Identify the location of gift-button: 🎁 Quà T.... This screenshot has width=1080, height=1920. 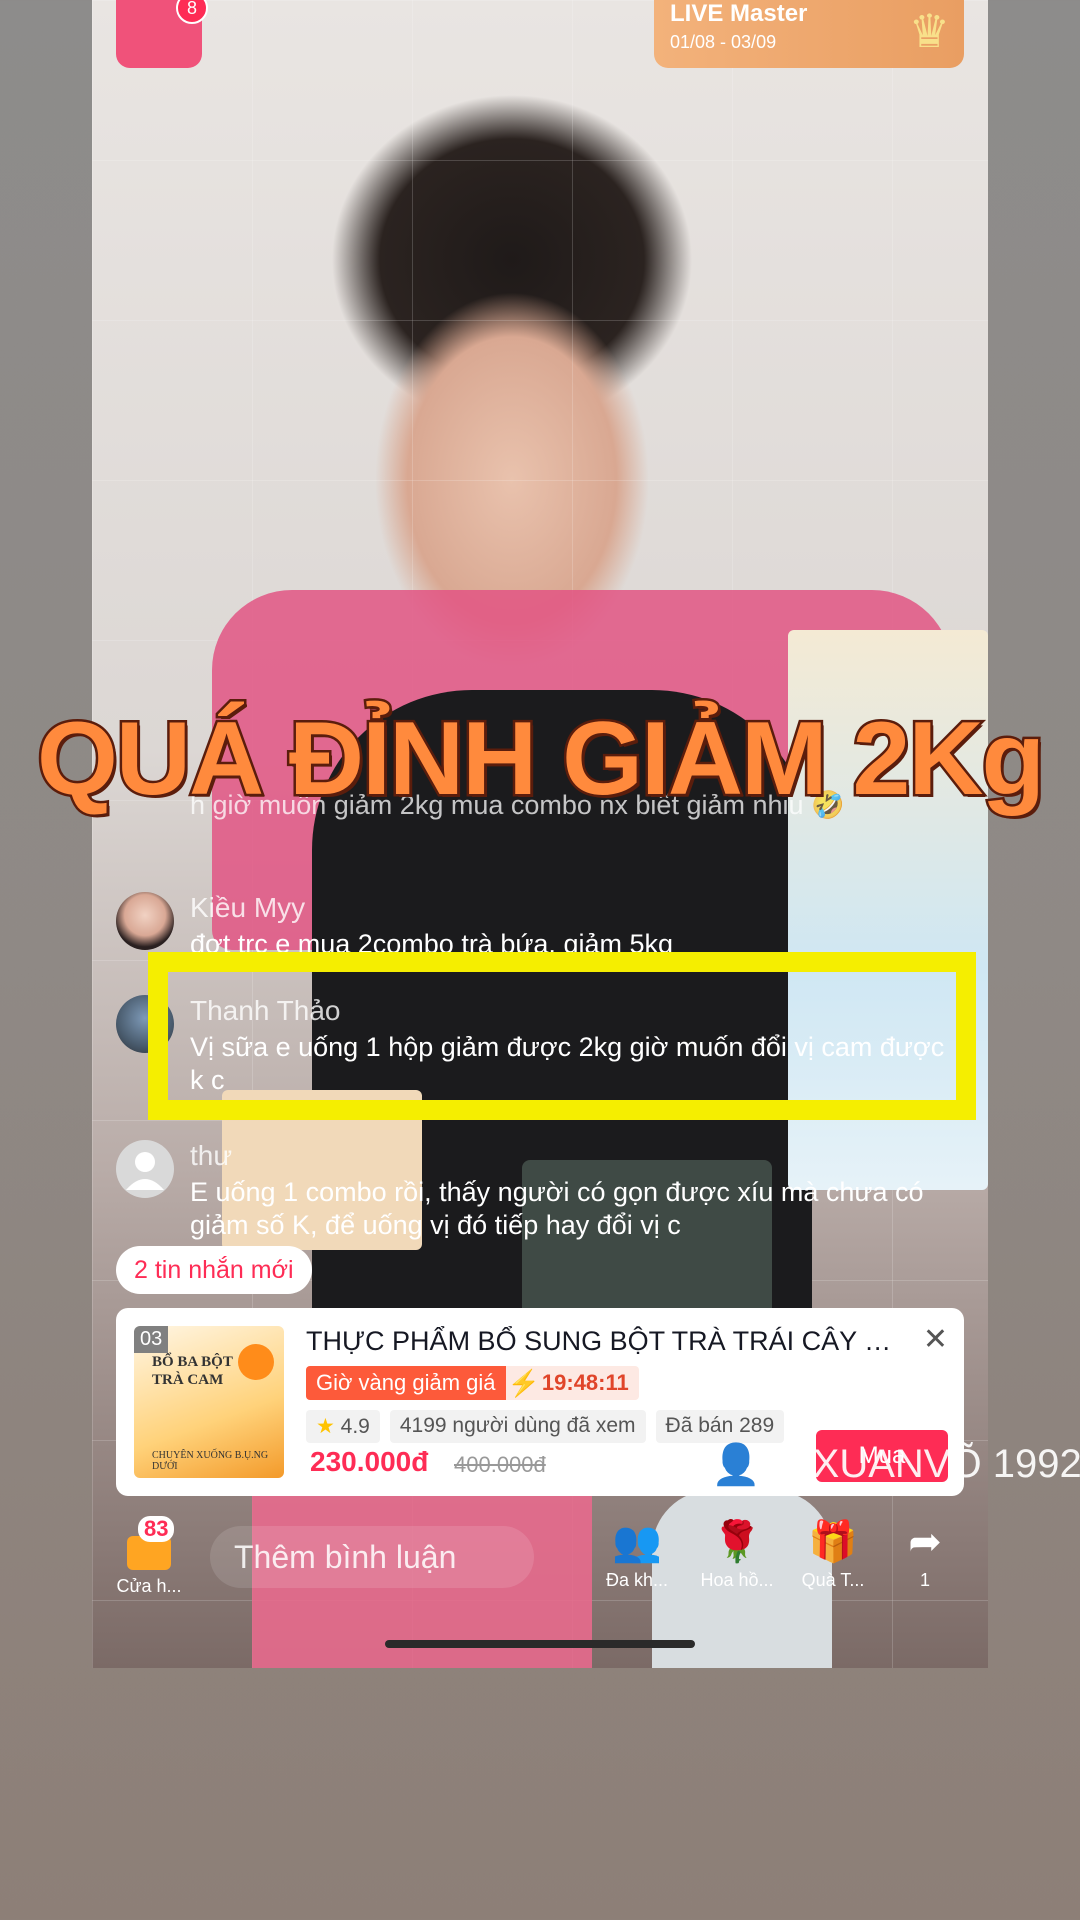
(833, 1554).